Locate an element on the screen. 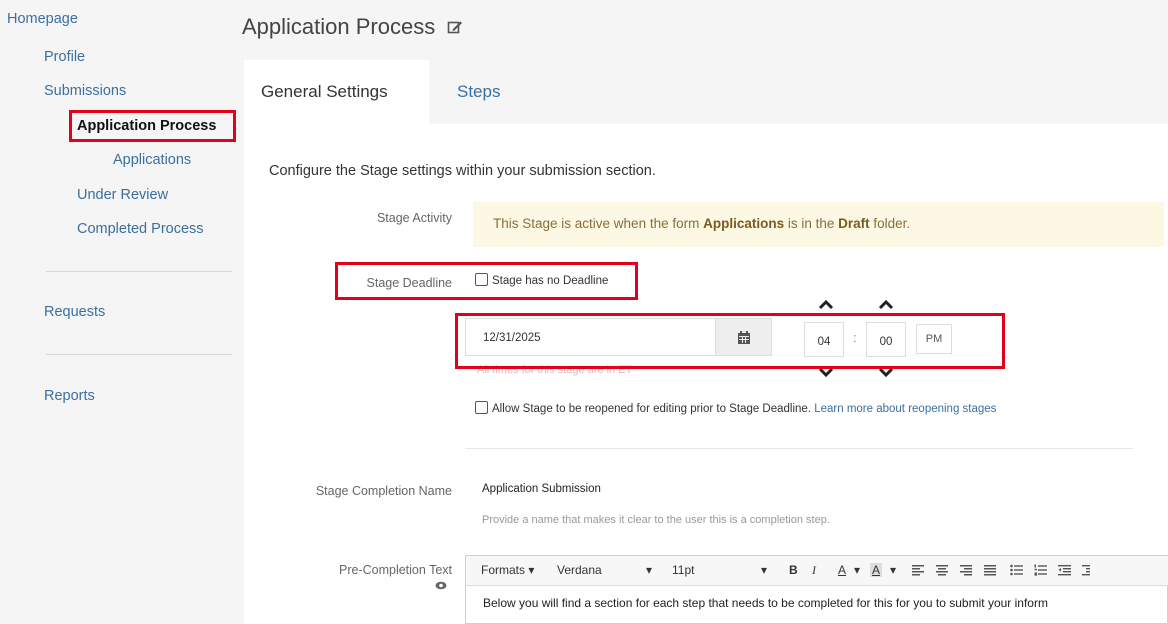 This screenshot has width=1168, height=624. italic-button: I is located at coordinates (814, 570).